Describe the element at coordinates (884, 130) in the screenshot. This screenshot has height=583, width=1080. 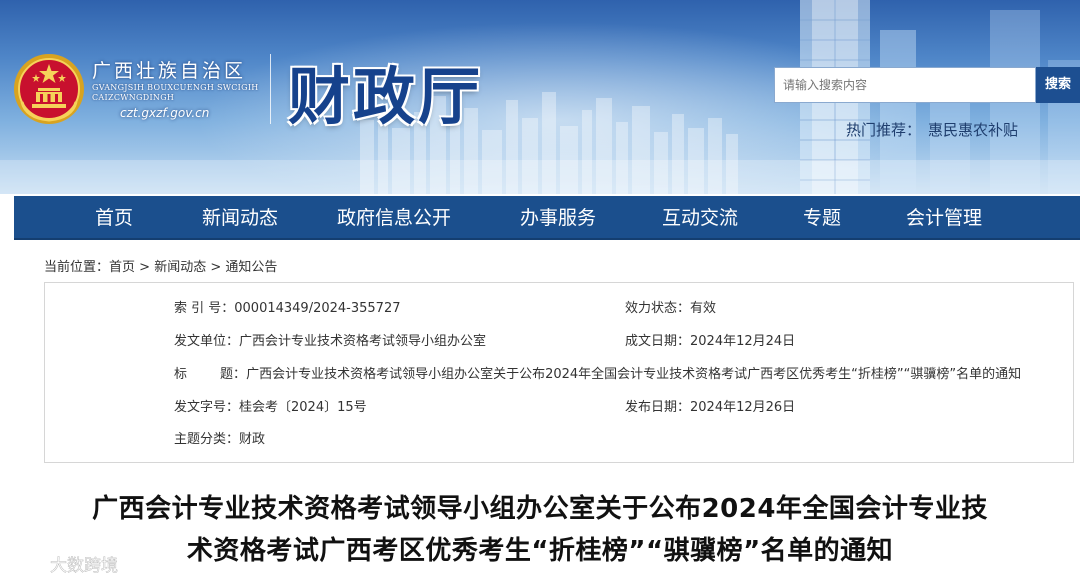
I see `hot-recommend-label: 热门推荐：` at that location.